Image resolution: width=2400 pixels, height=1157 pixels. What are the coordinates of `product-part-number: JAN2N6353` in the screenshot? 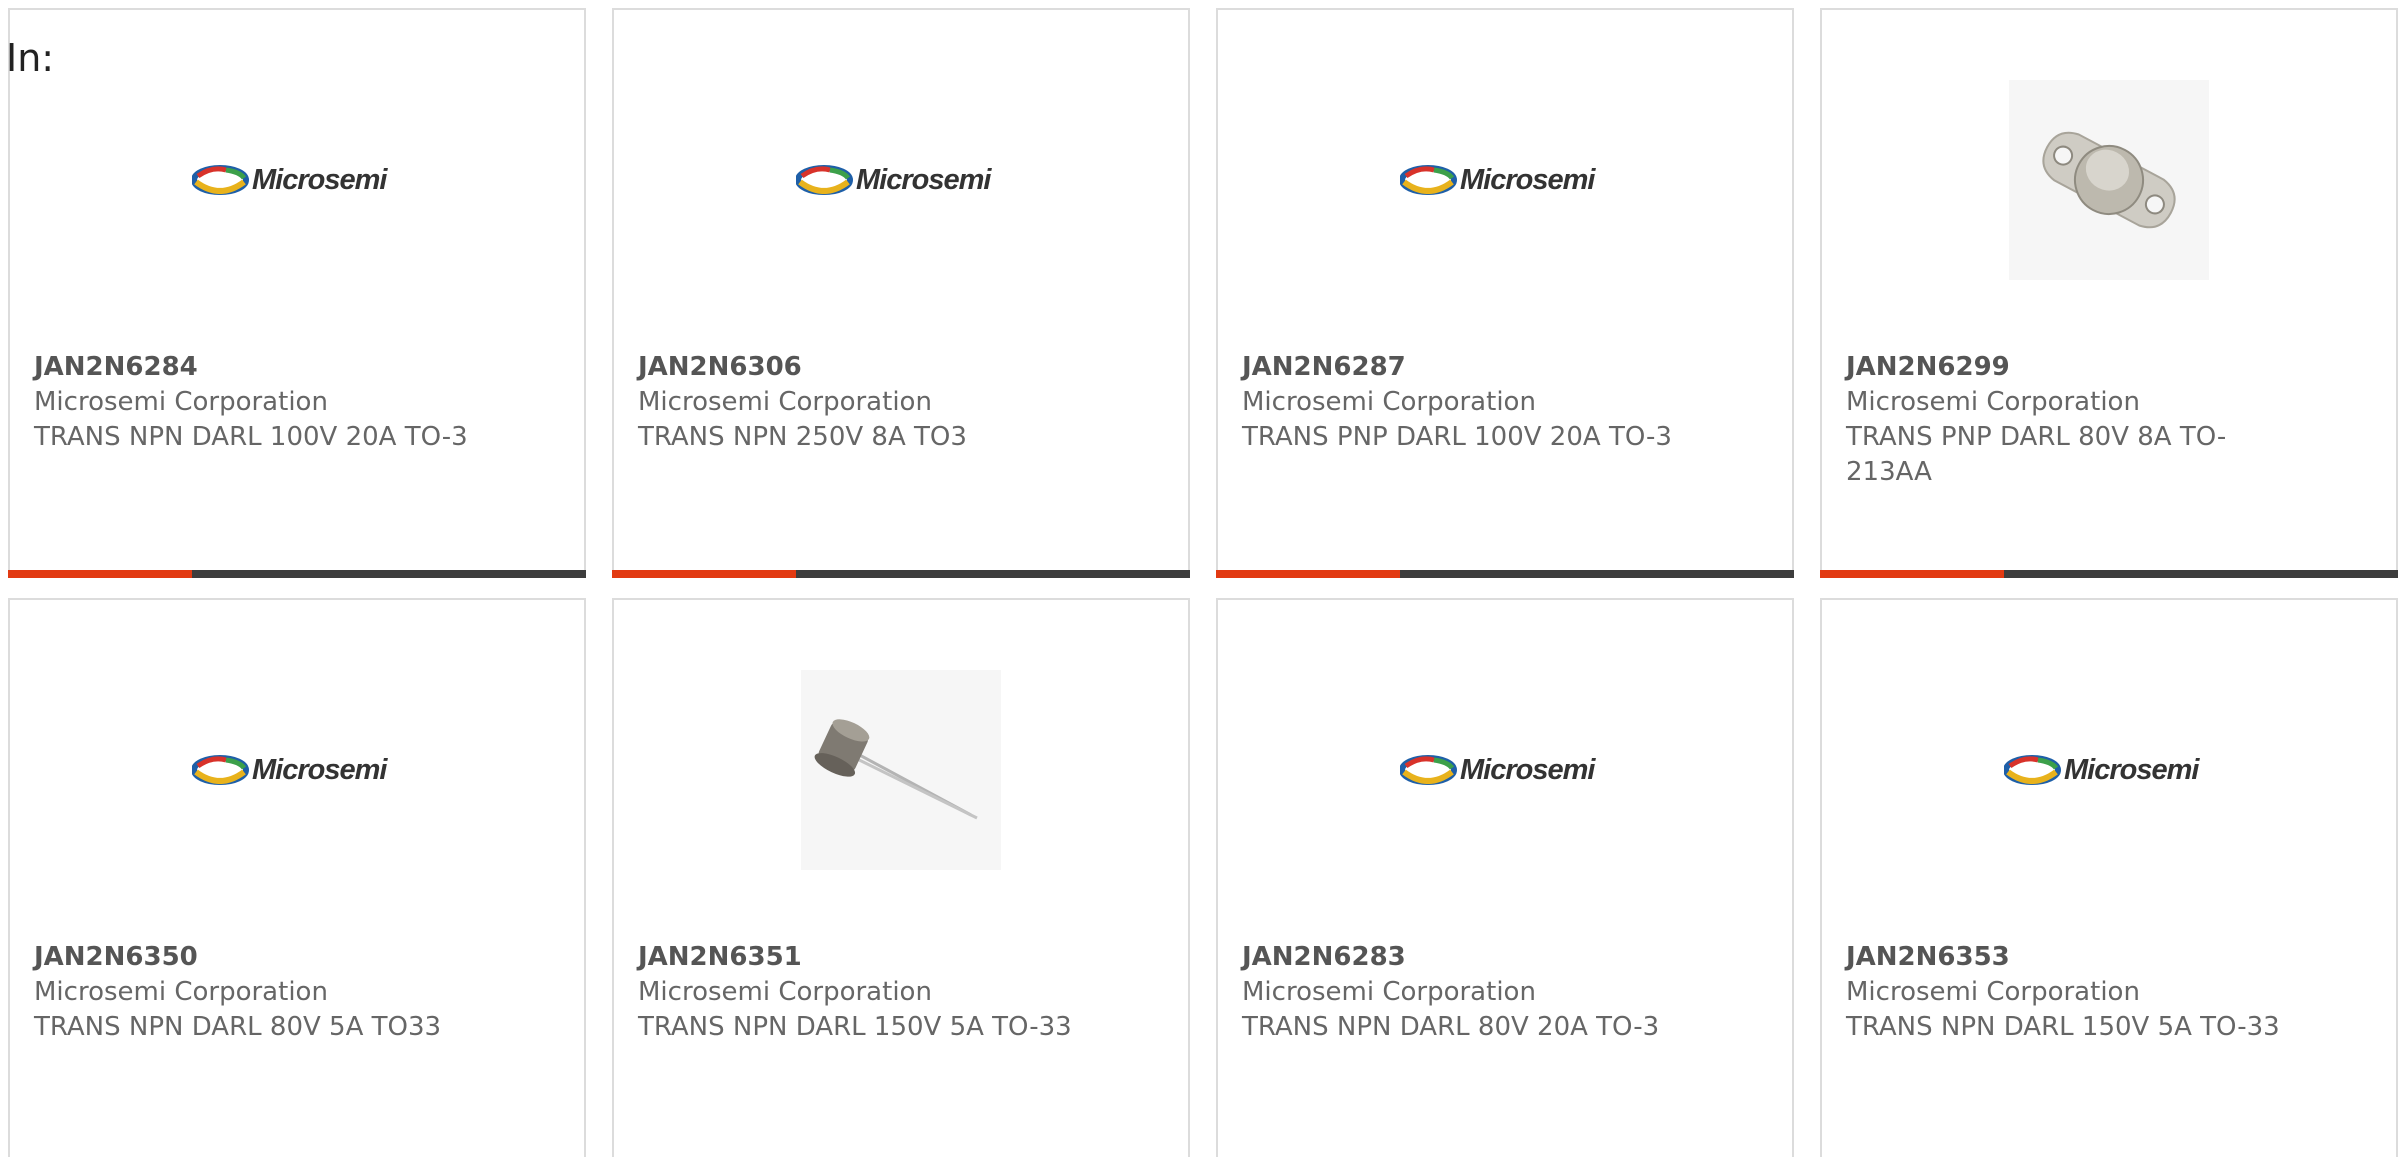 It's located at (2109, 957).